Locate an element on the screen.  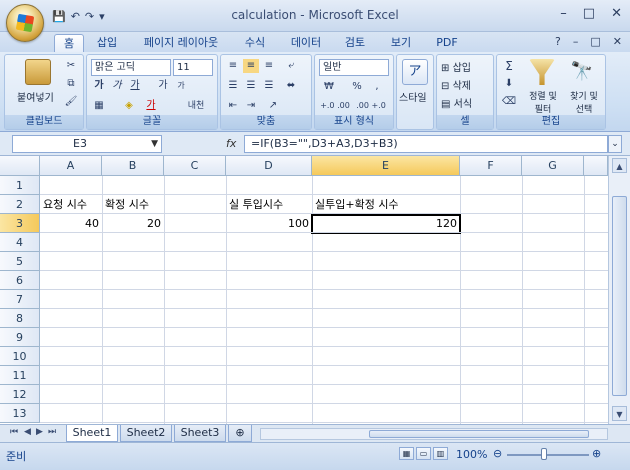
find-select-button: 찾기 및 선택 is located at coordinates (584, 102).